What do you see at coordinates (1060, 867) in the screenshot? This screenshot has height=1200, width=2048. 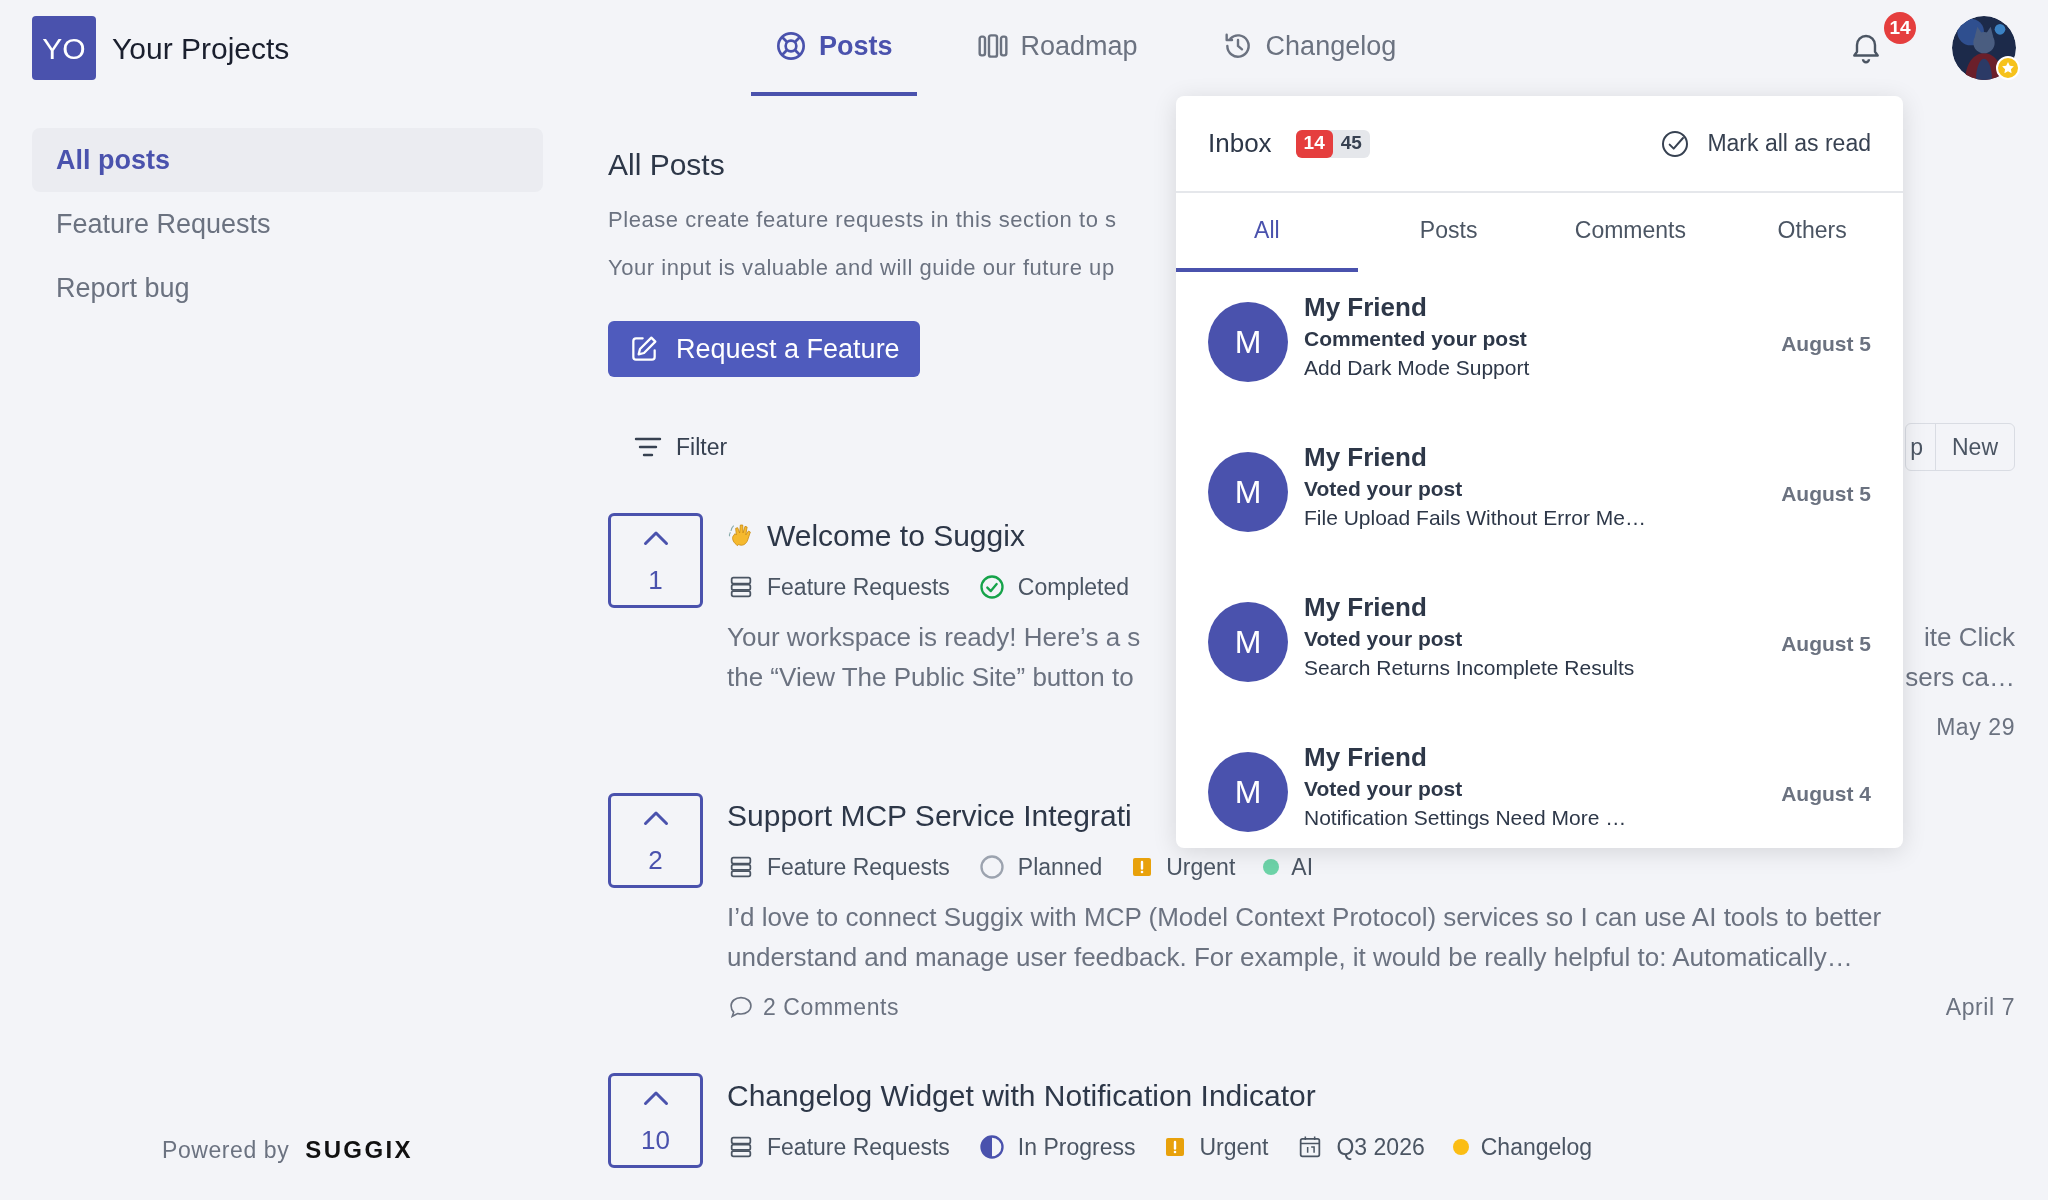 I see `meta-label: Planned` at bounding box center [1060, 867].